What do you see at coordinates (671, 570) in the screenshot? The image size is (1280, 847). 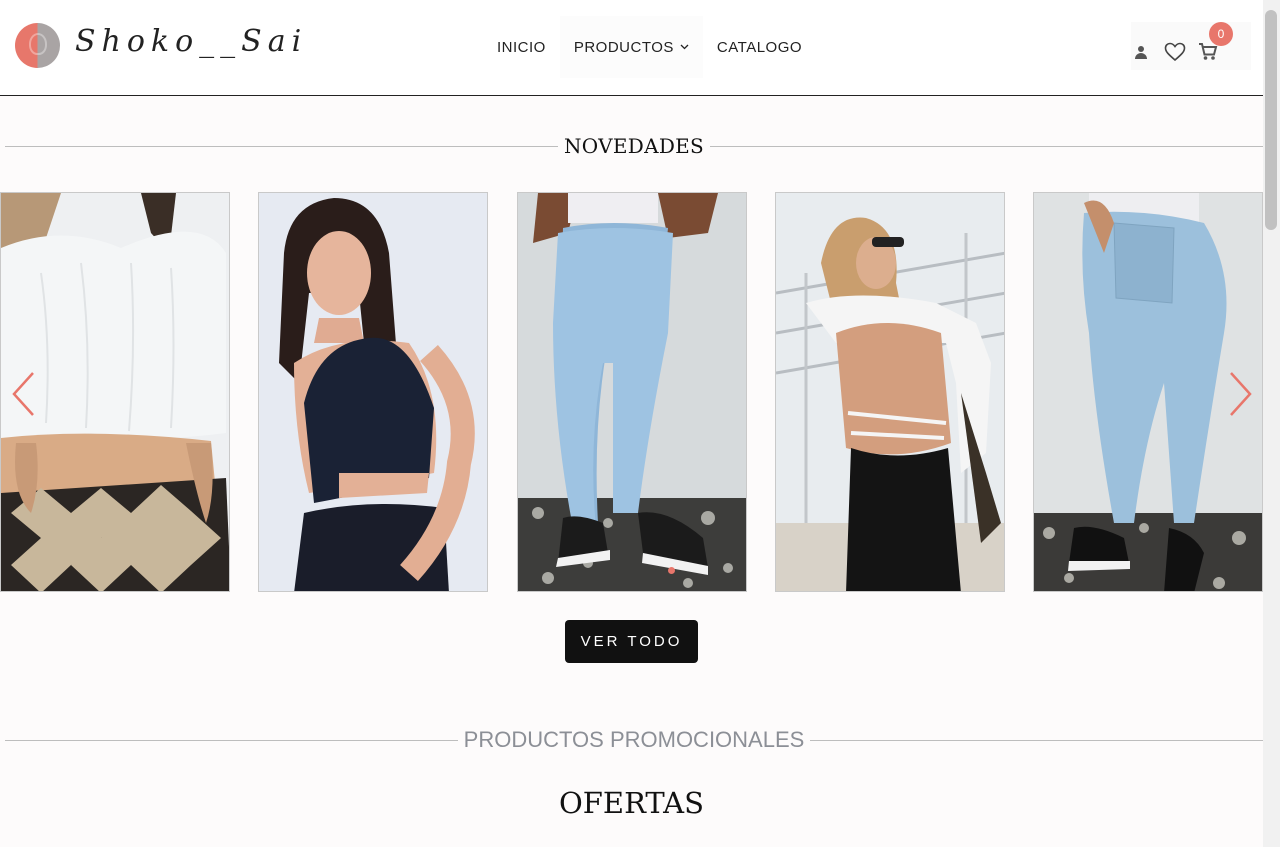 I see `carousel-indicator-dot` at bounding box center [671, 570].